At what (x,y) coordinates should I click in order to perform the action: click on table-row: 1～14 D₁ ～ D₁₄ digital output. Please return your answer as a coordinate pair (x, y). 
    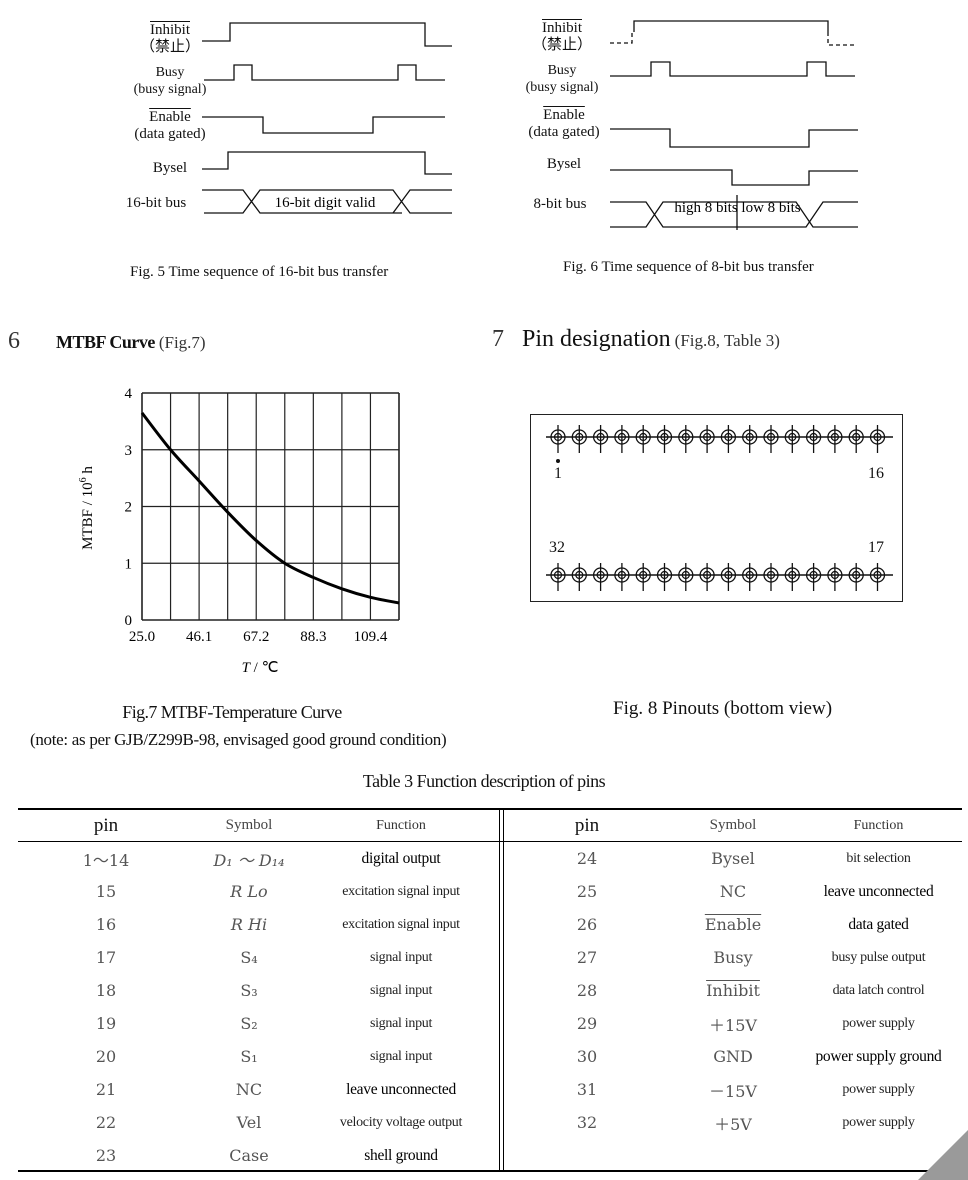
    Looking at the image, I should click on (258, 858).